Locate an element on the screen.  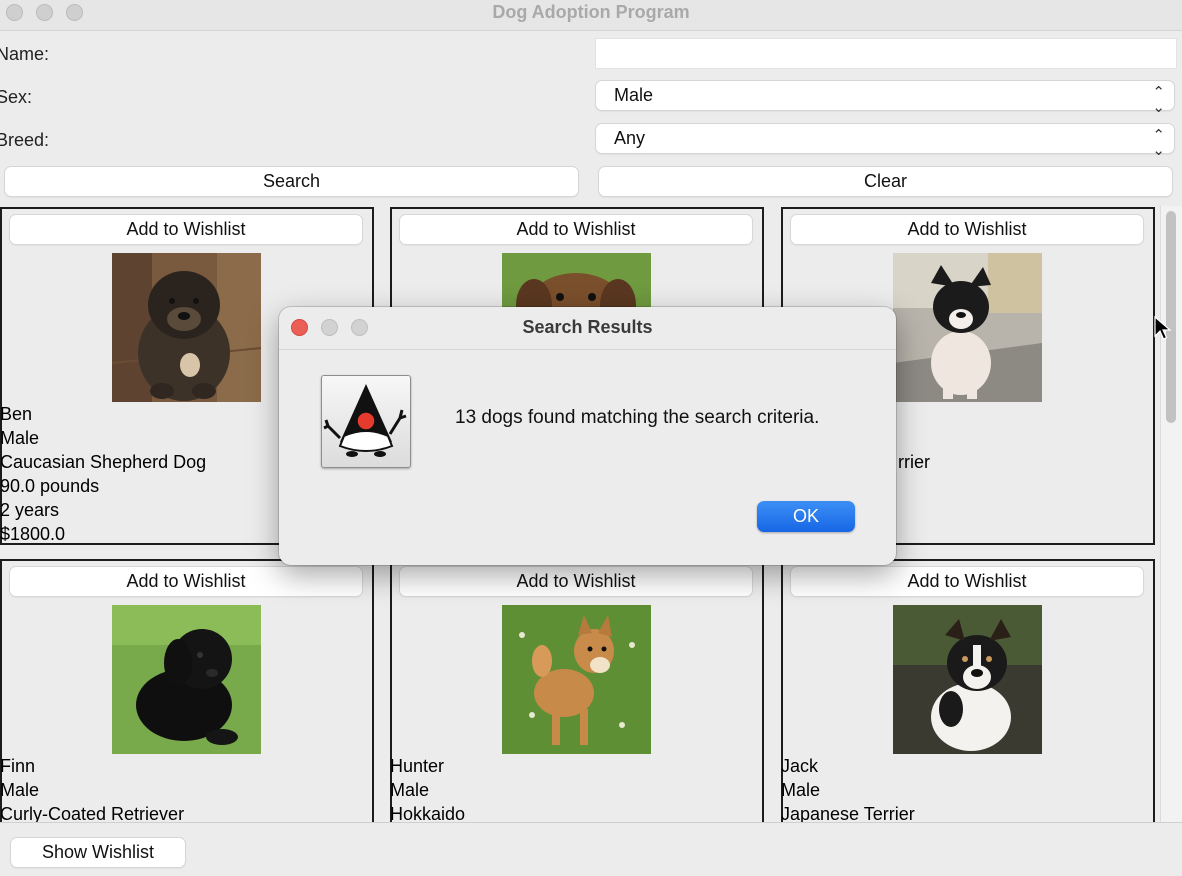
dog-breed: Hokkaido is located at coordinates (428, 813).